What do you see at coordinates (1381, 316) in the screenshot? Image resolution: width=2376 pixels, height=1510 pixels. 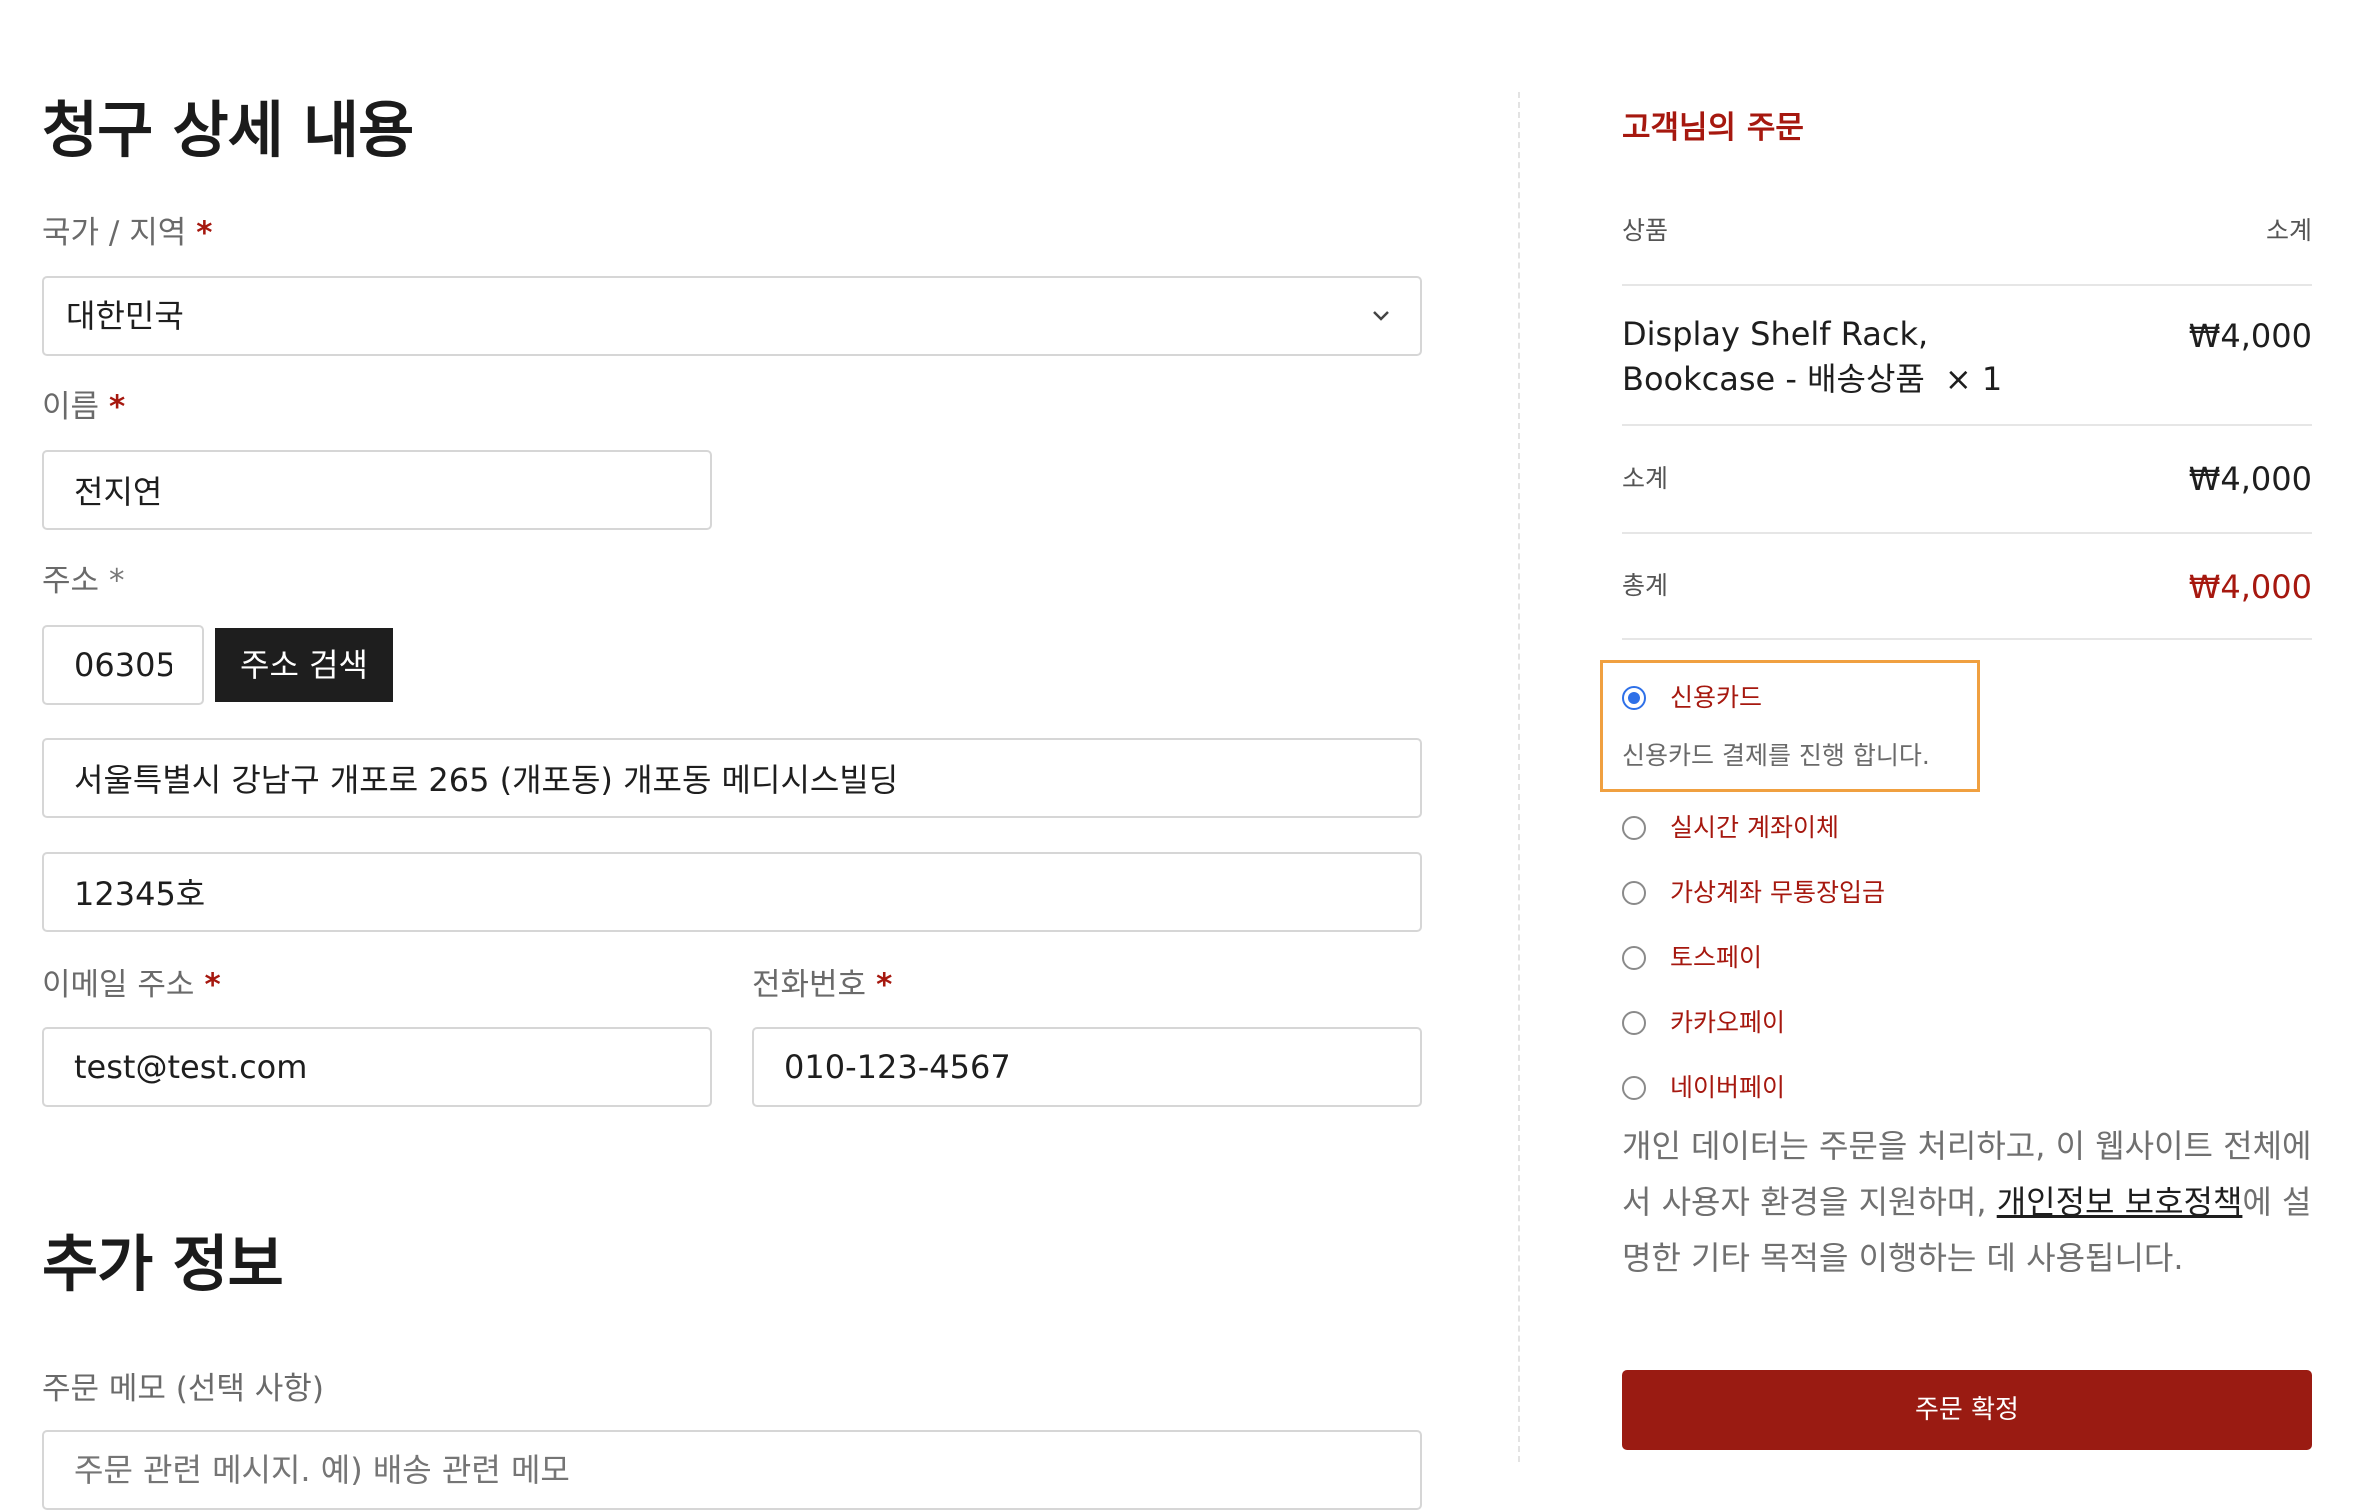 I see `chevron-down-icon` at bounding box center [1381, 316].